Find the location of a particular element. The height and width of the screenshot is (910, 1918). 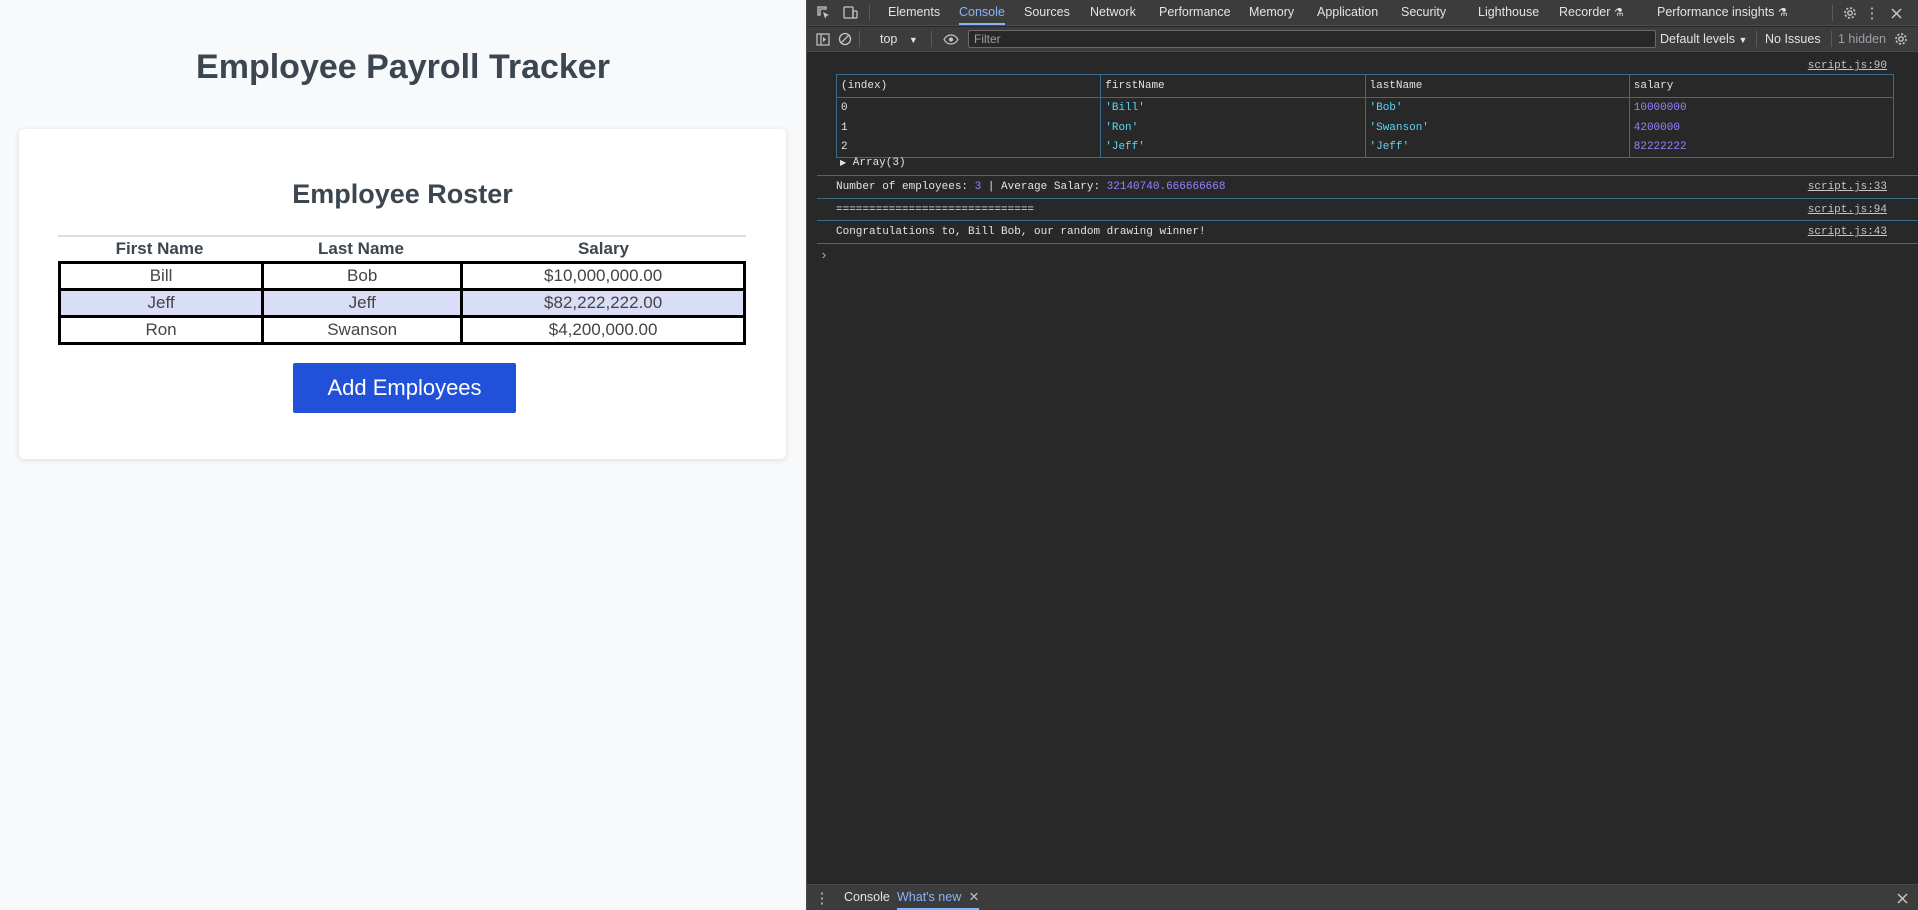

salary-cell: $4,200,000.00 is located at coordinates (603, 330).